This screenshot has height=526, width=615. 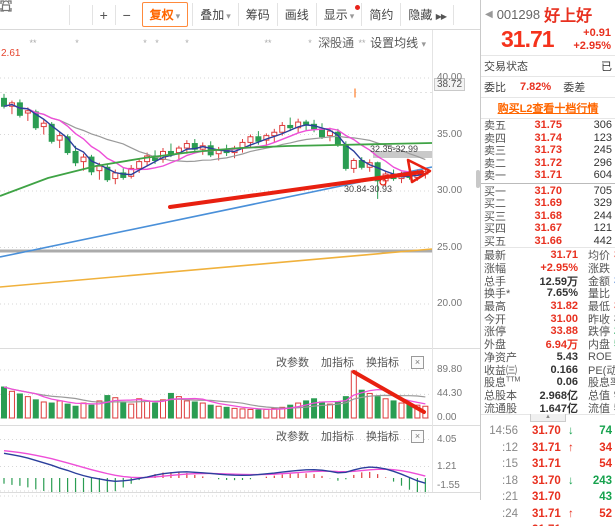 I want to click on tick-row-6: :24 31.71 ↑ 52, so click(x=557, y=513).